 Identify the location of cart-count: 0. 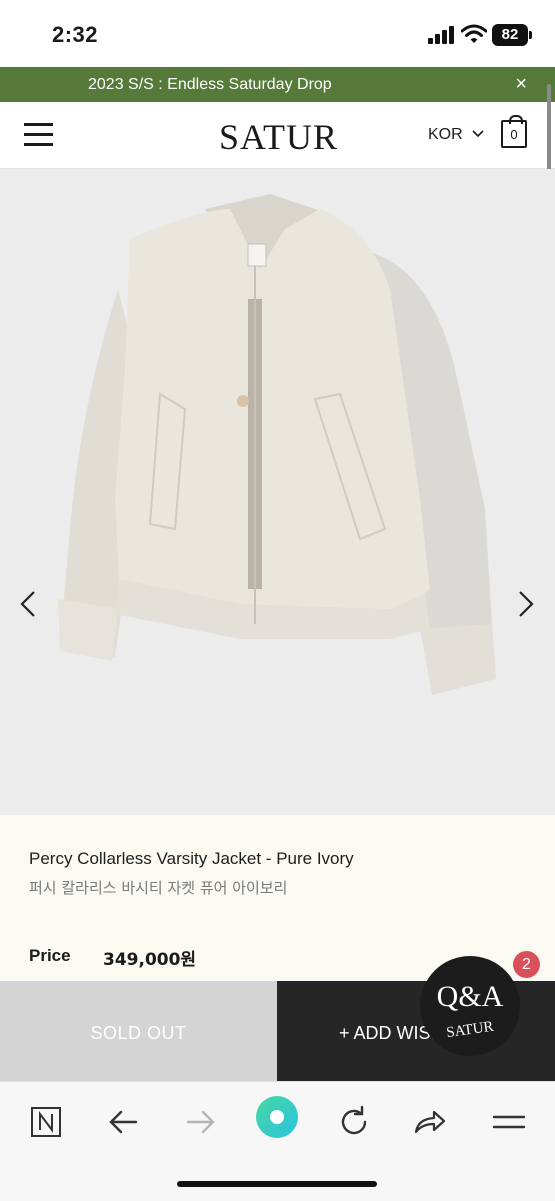
(514, 134).